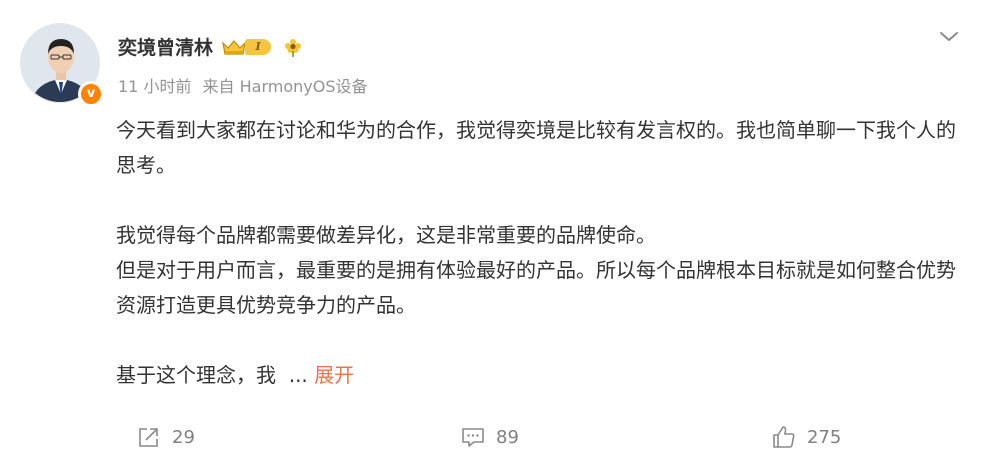 The image size is (990, 464). I want to click on share-icon, so click(148, 437).